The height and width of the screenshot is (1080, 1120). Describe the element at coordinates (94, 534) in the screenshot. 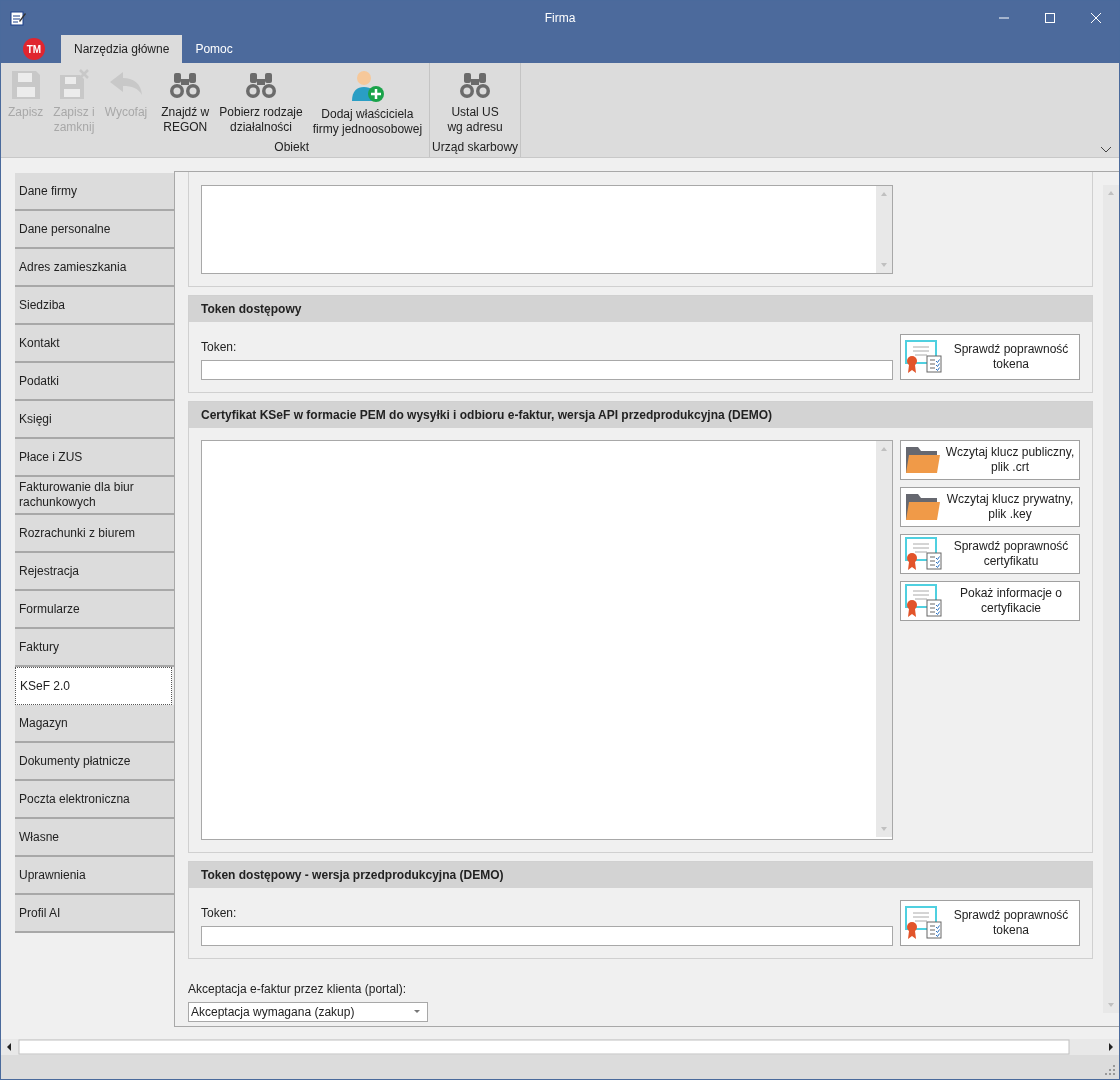

I see `sidebar-tab: Rozrachunki z biurem` at that location.